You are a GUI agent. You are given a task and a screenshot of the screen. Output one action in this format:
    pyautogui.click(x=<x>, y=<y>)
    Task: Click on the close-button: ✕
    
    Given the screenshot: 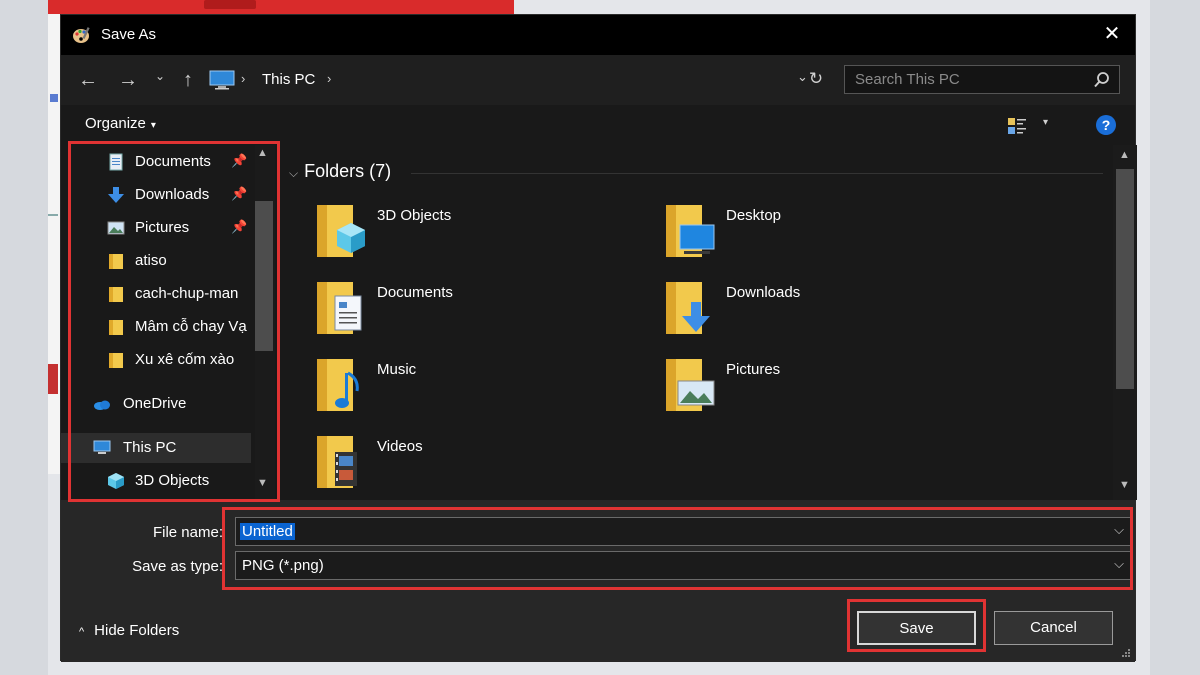 What is the action you would take?
    pyautogui.click(x=1112, y=34)
    